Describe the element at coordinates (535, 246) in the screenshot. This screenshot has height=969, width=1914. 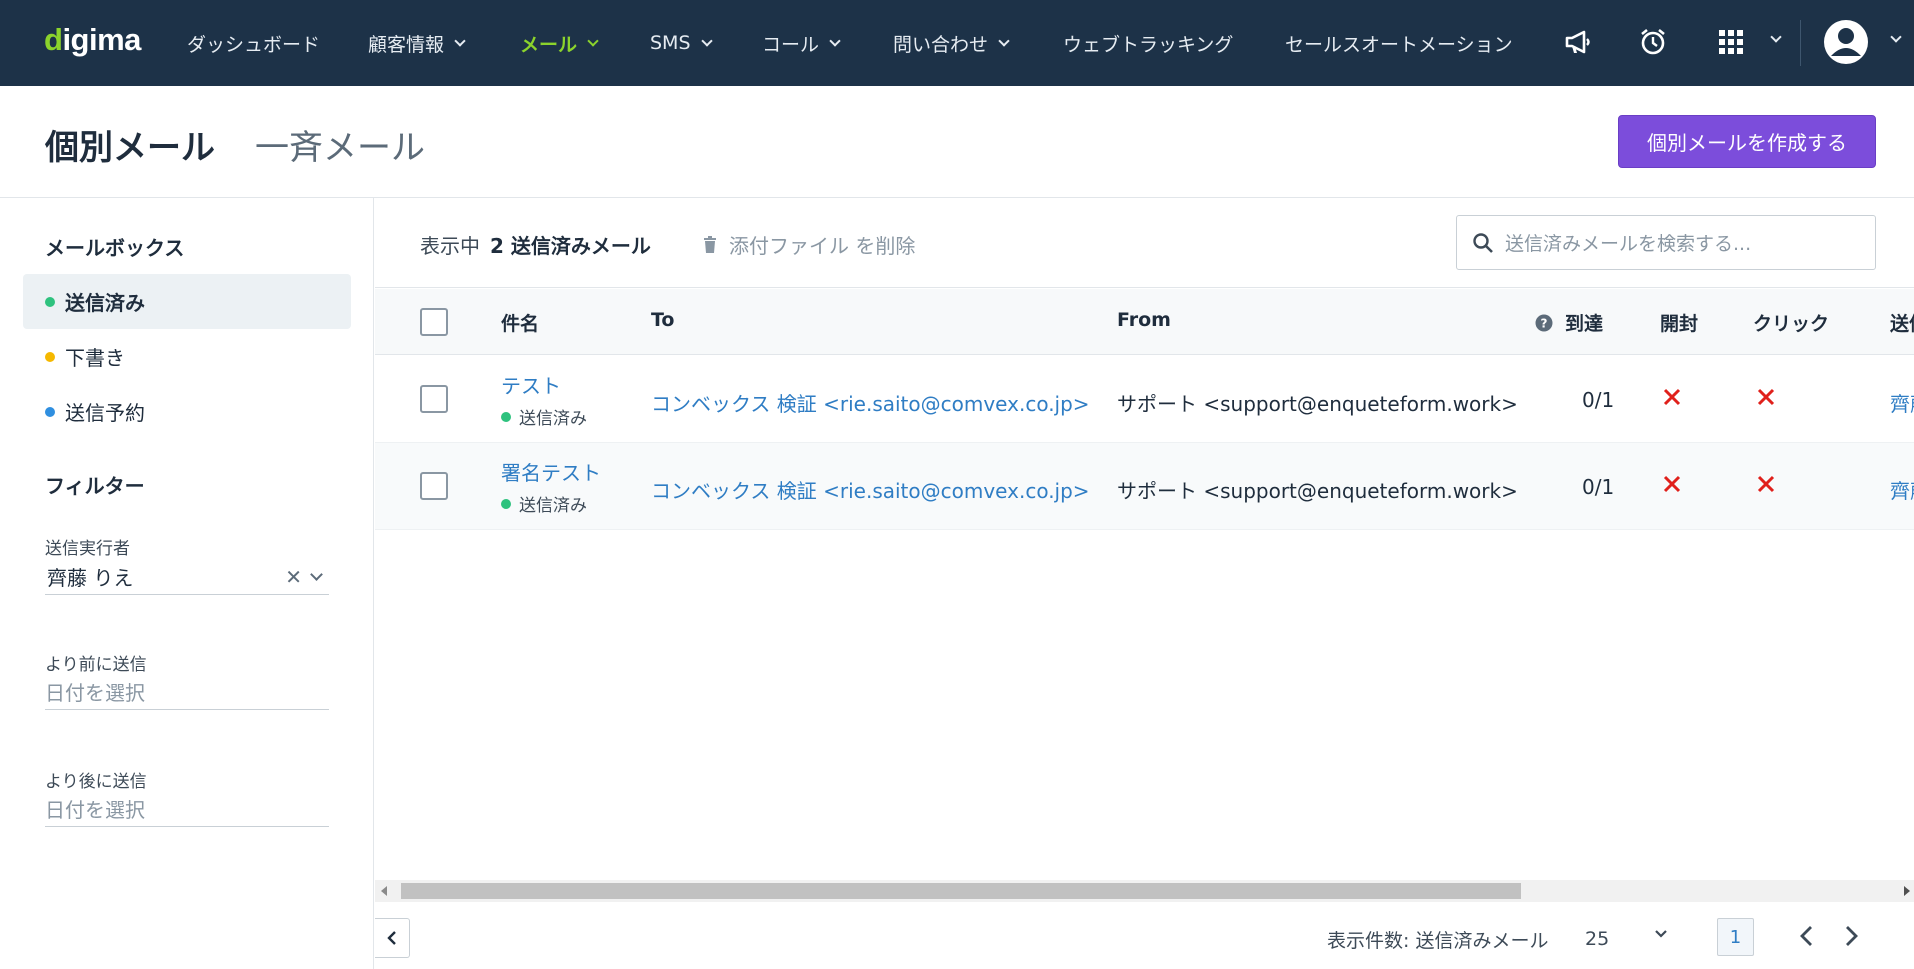
I see `showing-count: 表示中 2 送信済みメール` at that location.